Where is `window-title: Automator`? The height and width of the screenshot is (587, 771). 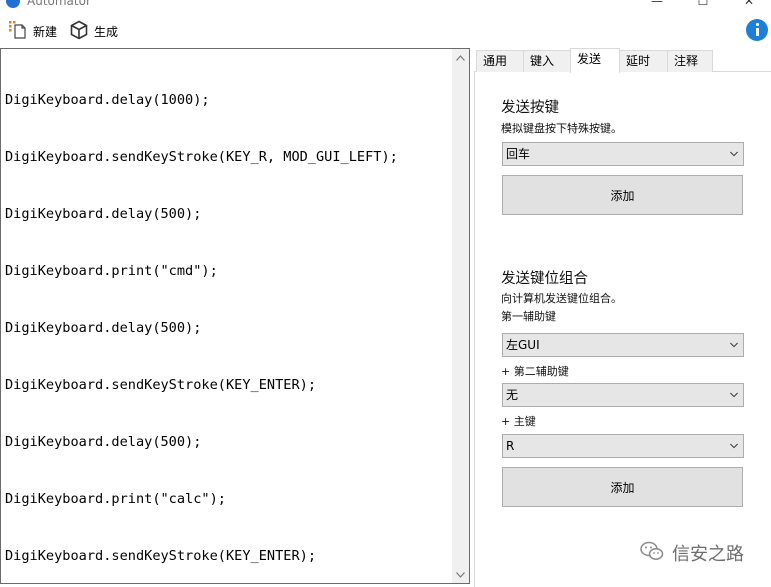
window-title: Automator is located at coordinates (59, 4).